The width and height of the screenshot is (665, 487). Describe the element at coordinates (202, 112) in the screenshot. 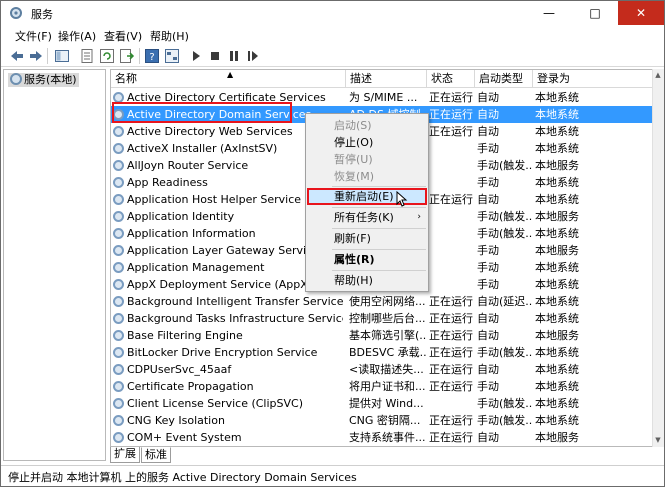

I see `highlight-rectangle` at that location.